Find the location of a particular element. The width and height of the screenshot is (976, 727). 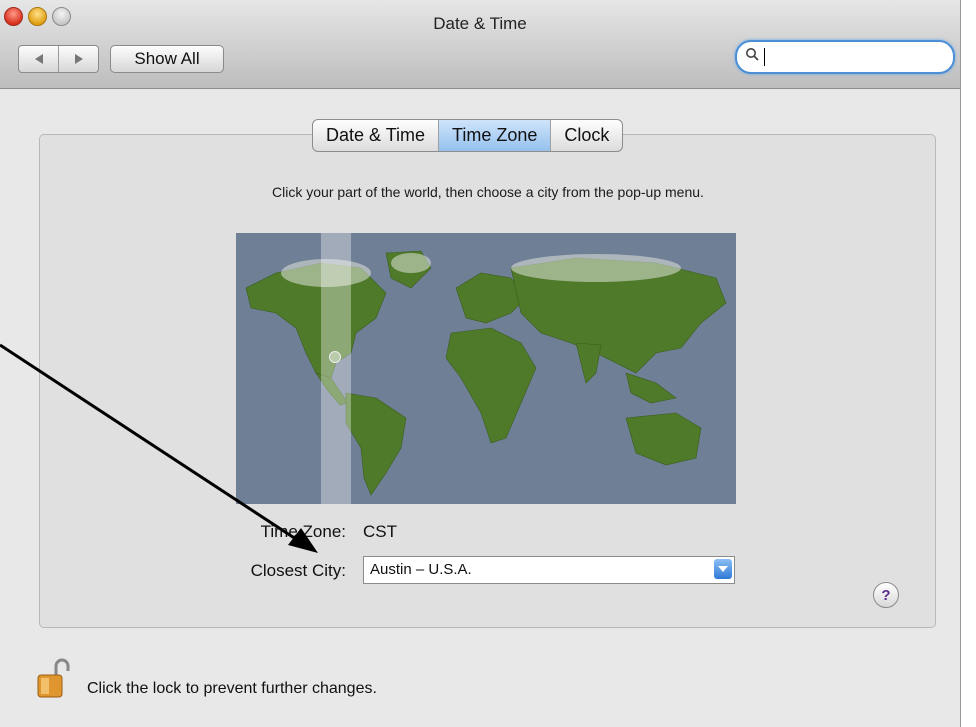

lock-icon is located at coordinates (54, 678).